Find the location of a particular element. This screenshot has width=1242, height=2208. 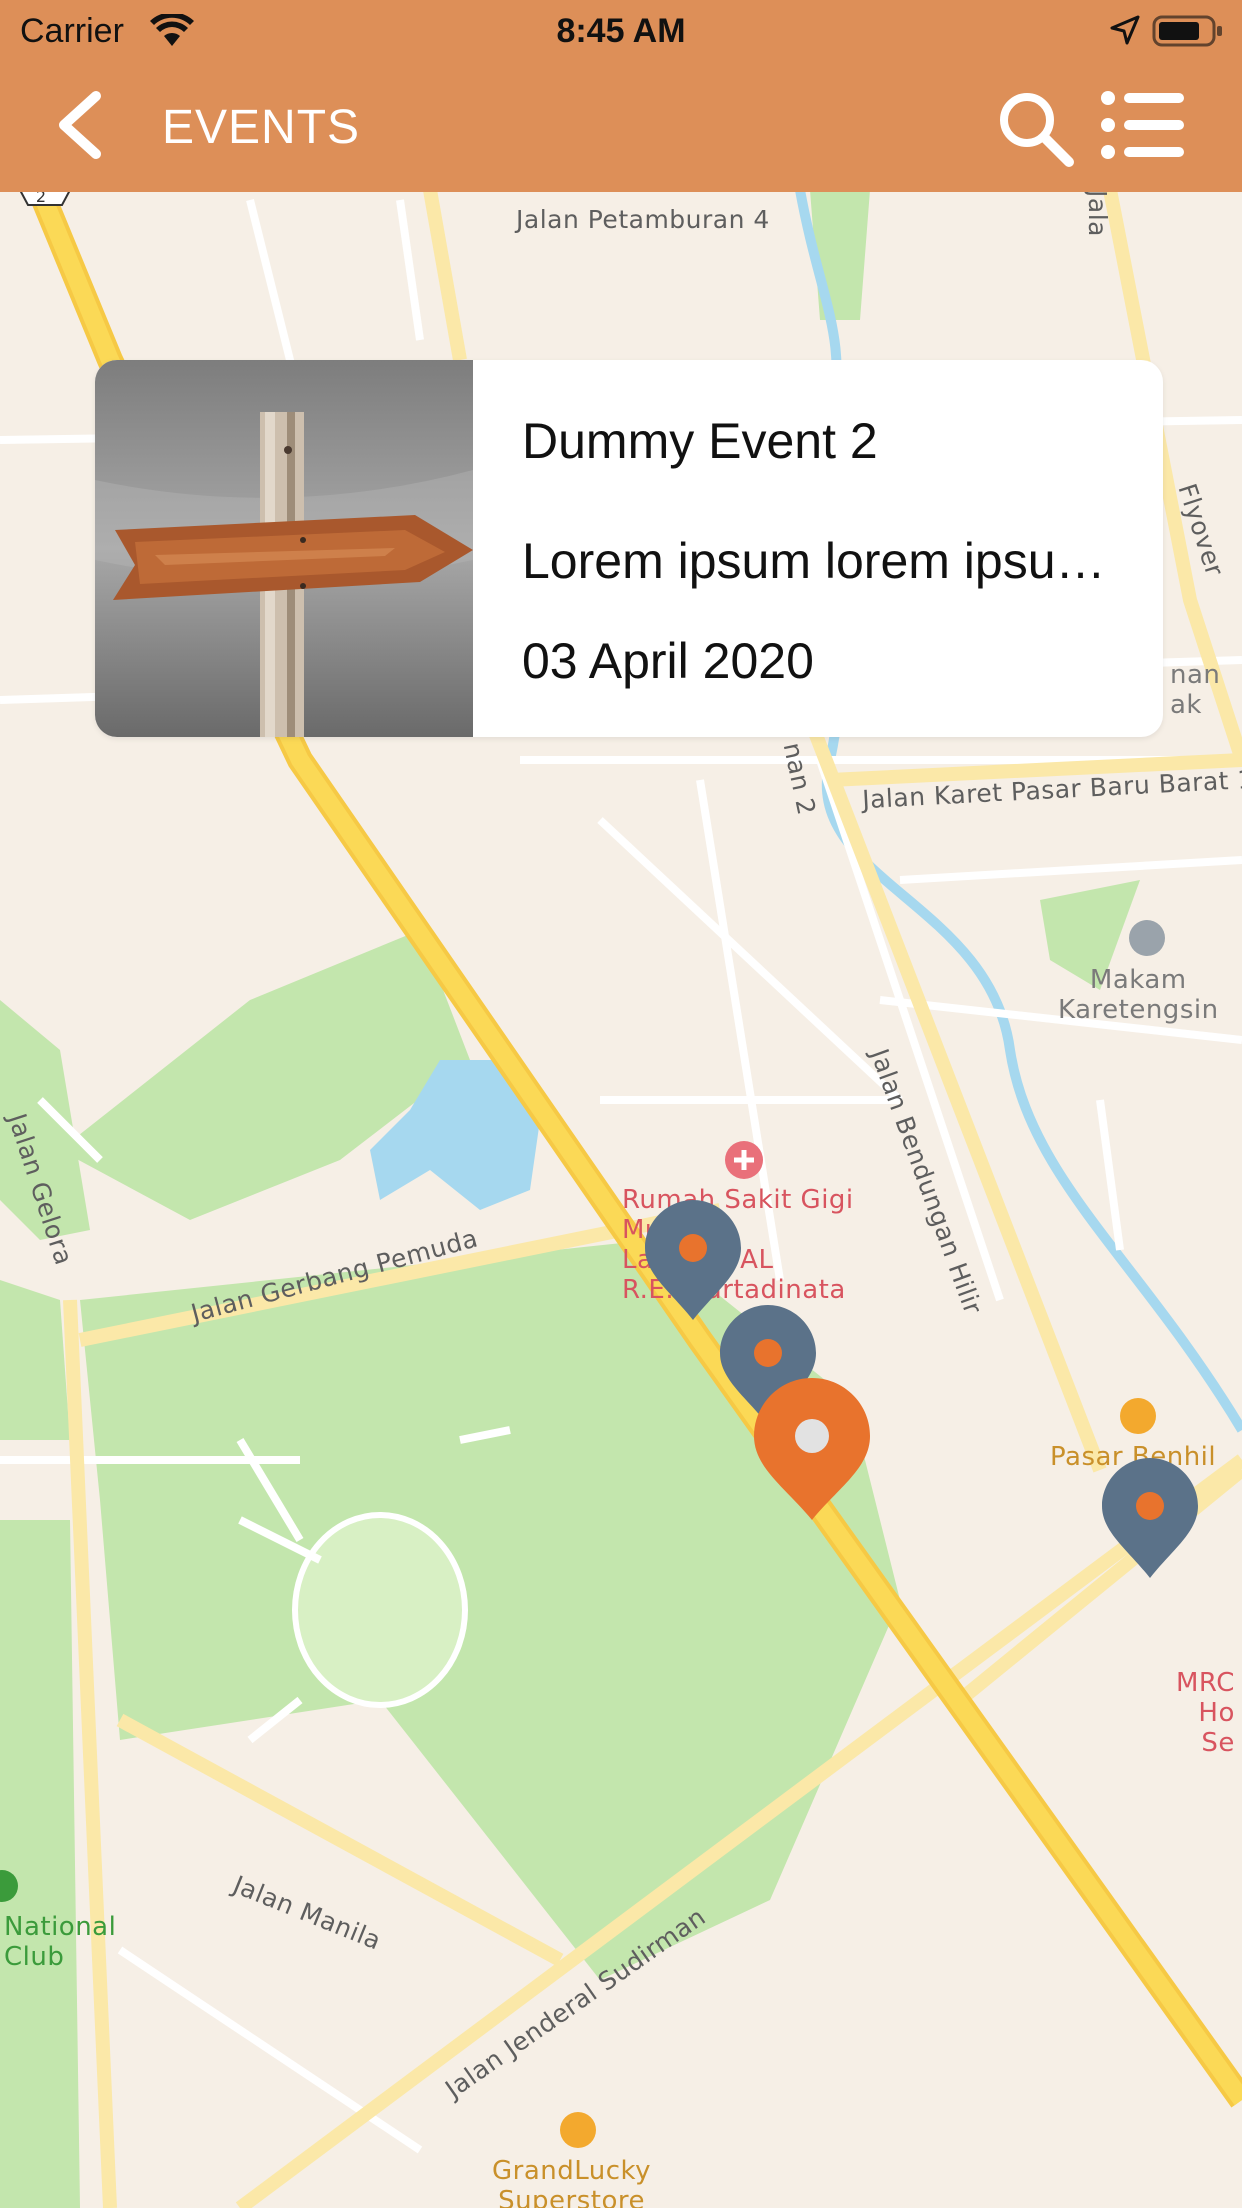

place-label: nan ak is located at coordinates (1195, 690).